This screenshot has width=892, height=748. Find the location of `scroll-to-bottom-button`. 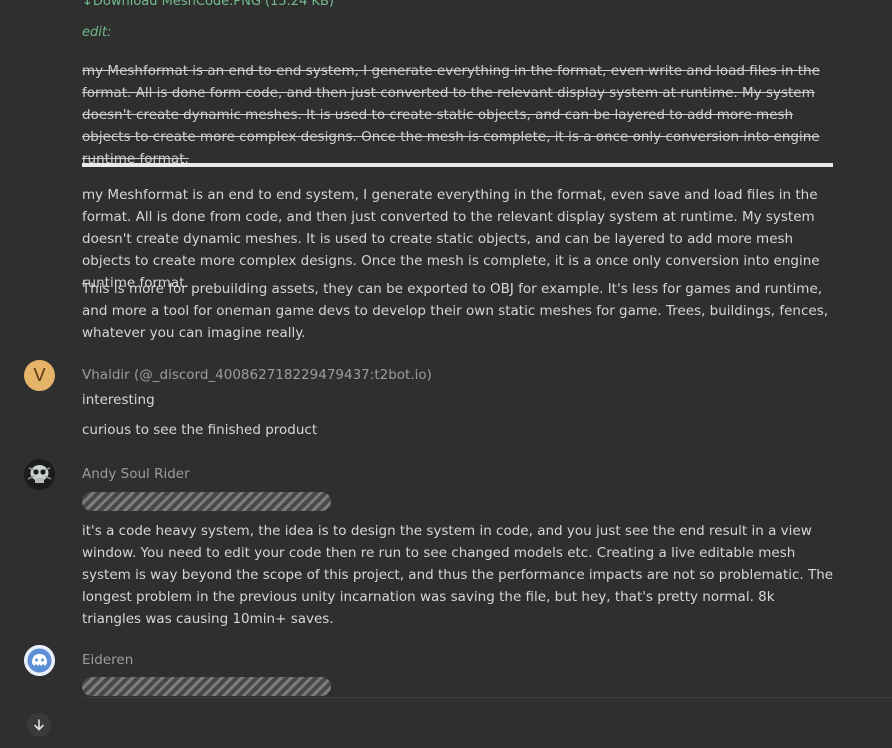

scroll-to-bottom-button is located at coordinates (39, 725).